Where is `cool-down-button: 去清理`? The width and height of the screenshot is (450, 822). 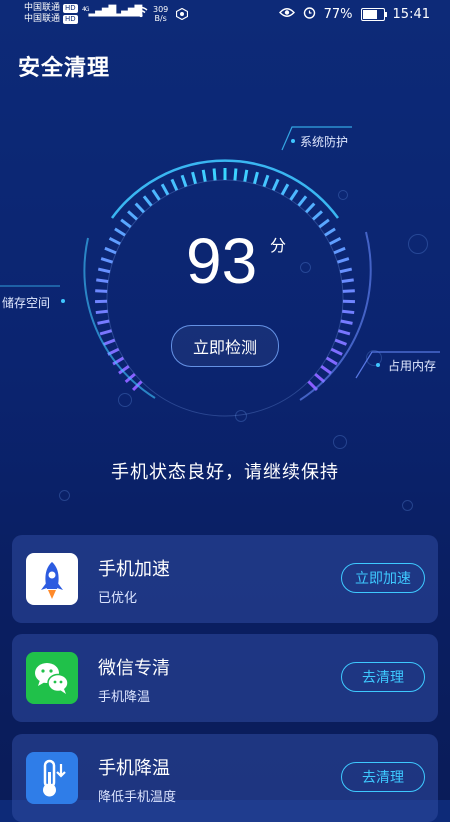
cool-down-button: 去清理 is located at coordinates (383, 777).